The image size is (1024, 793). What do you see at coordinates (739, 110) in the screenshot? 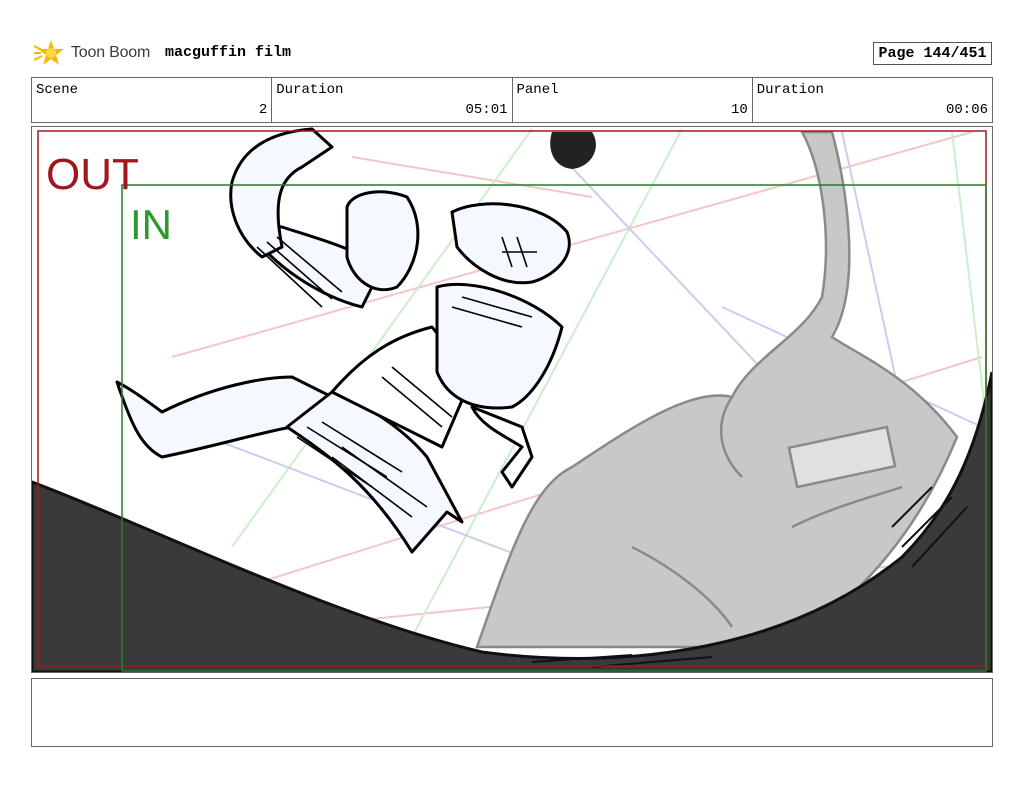
I see `panel-value: 10` at bounding box center [739, 110].